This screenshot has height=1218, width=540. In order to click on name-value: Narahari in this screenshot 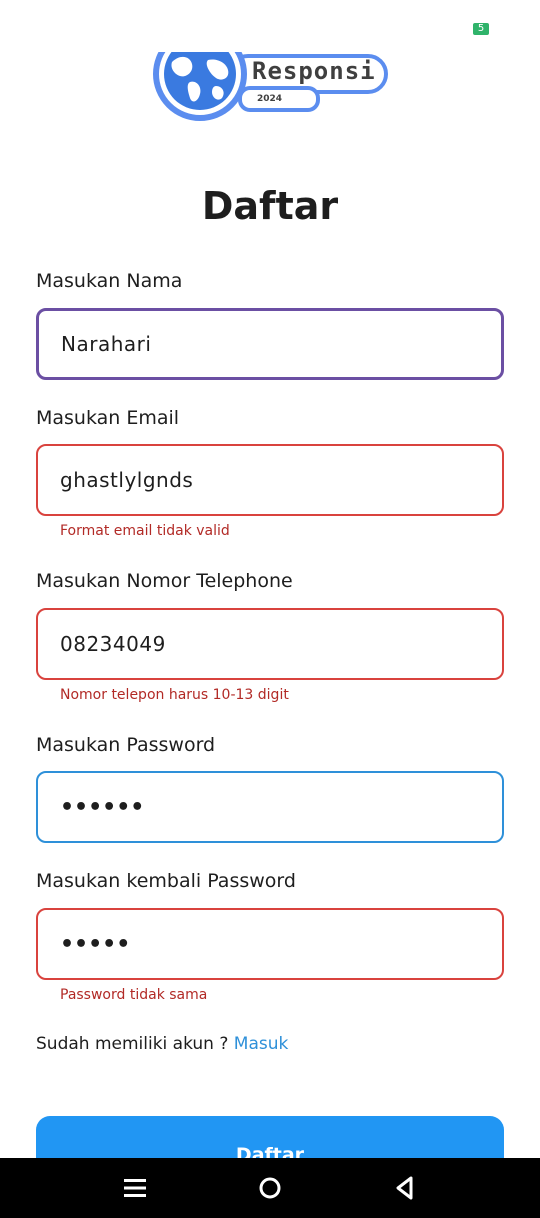, I will do `click(106, 344)`.